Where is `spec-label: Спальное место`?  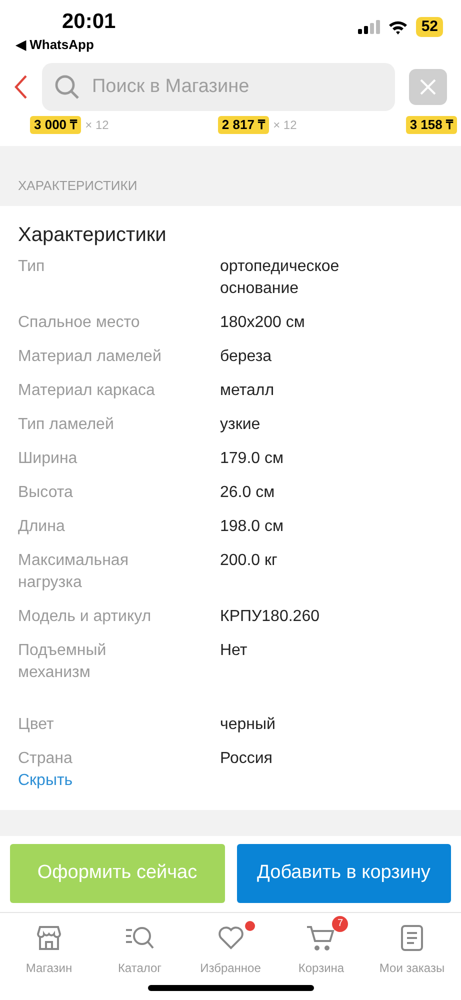
spec-label: Спальное место is located at coordinates (79, 323).